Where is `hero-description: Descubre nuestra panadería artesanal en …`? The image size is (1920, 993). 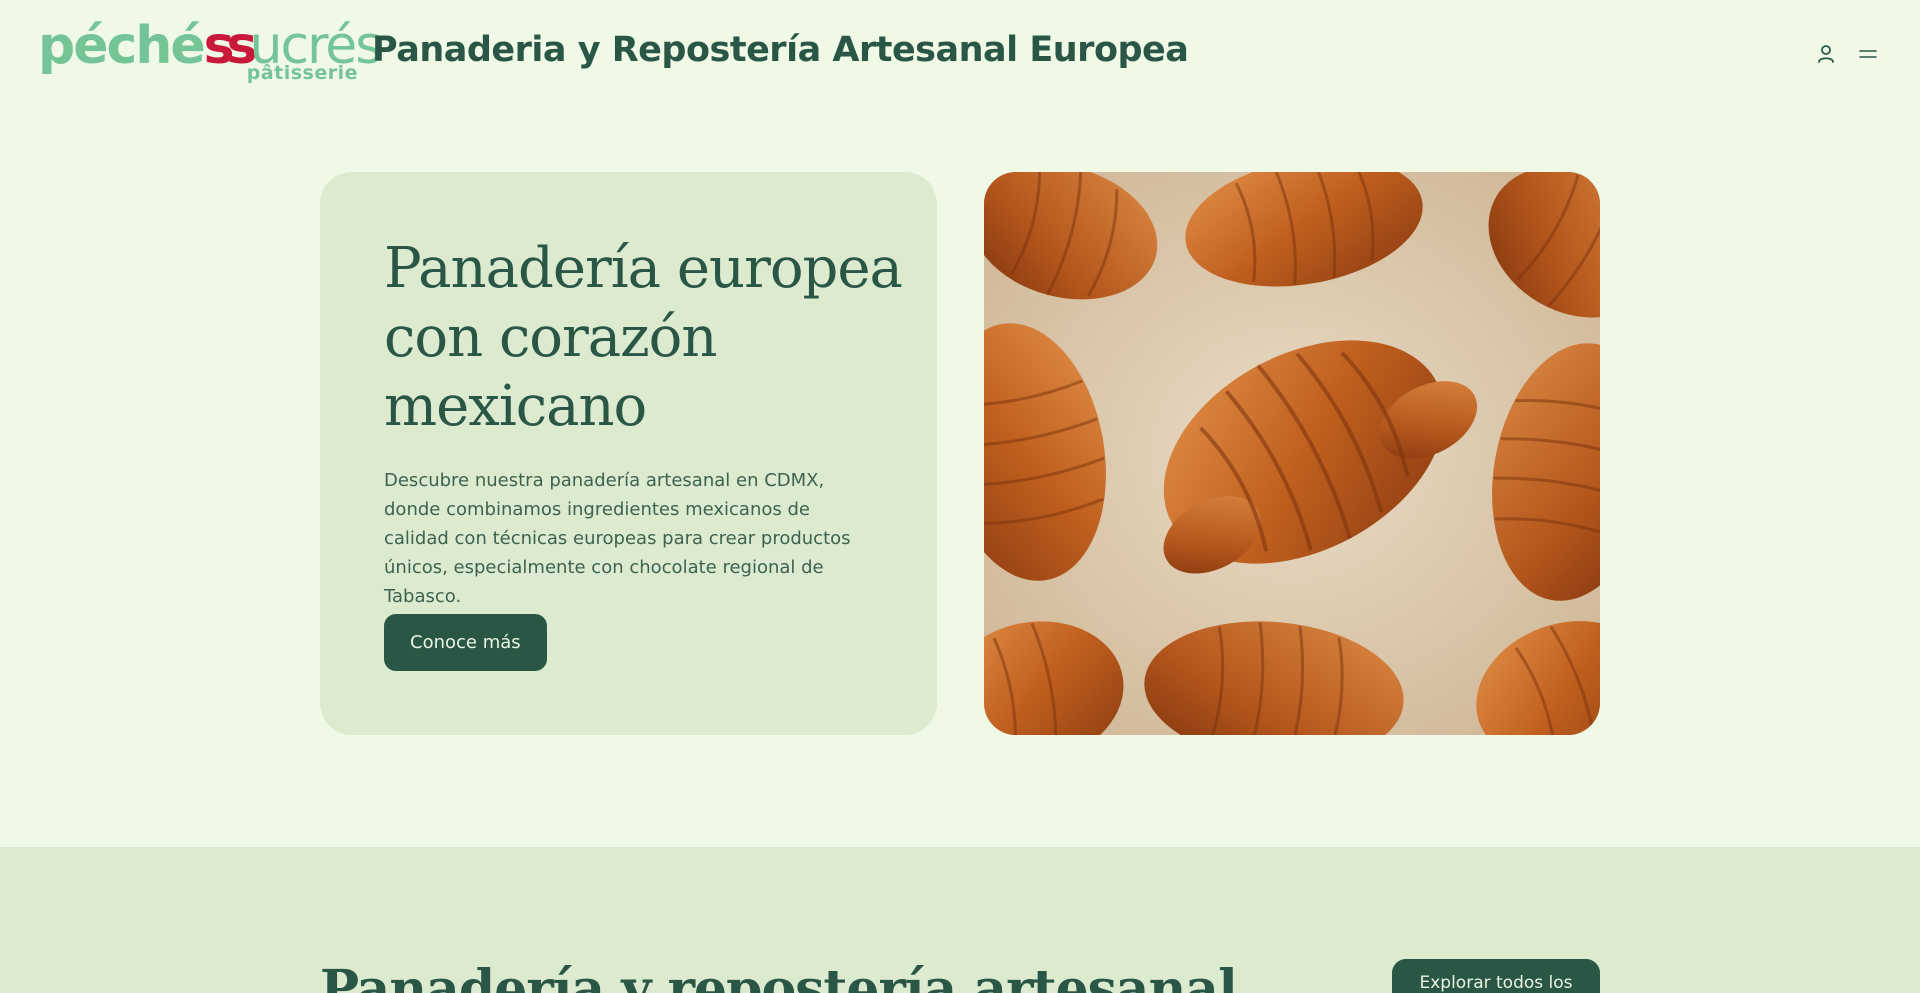
hero-description: Descubre nuestra panadería artesanal en … is located at coordinates (617, 538).